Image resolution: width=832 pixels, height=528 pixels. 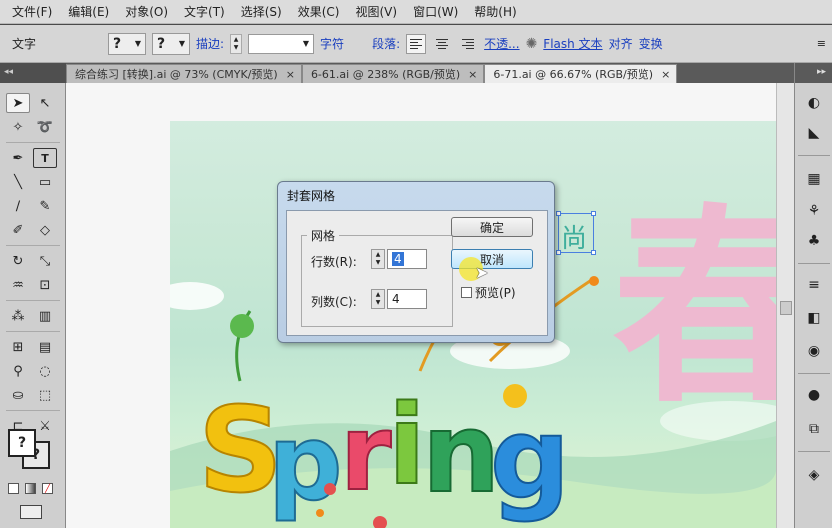 What do you see at coordinates (45, 127) in the screenshot?
I see `lasso-tool-icon: ➰` at bounding box center [45, 127].